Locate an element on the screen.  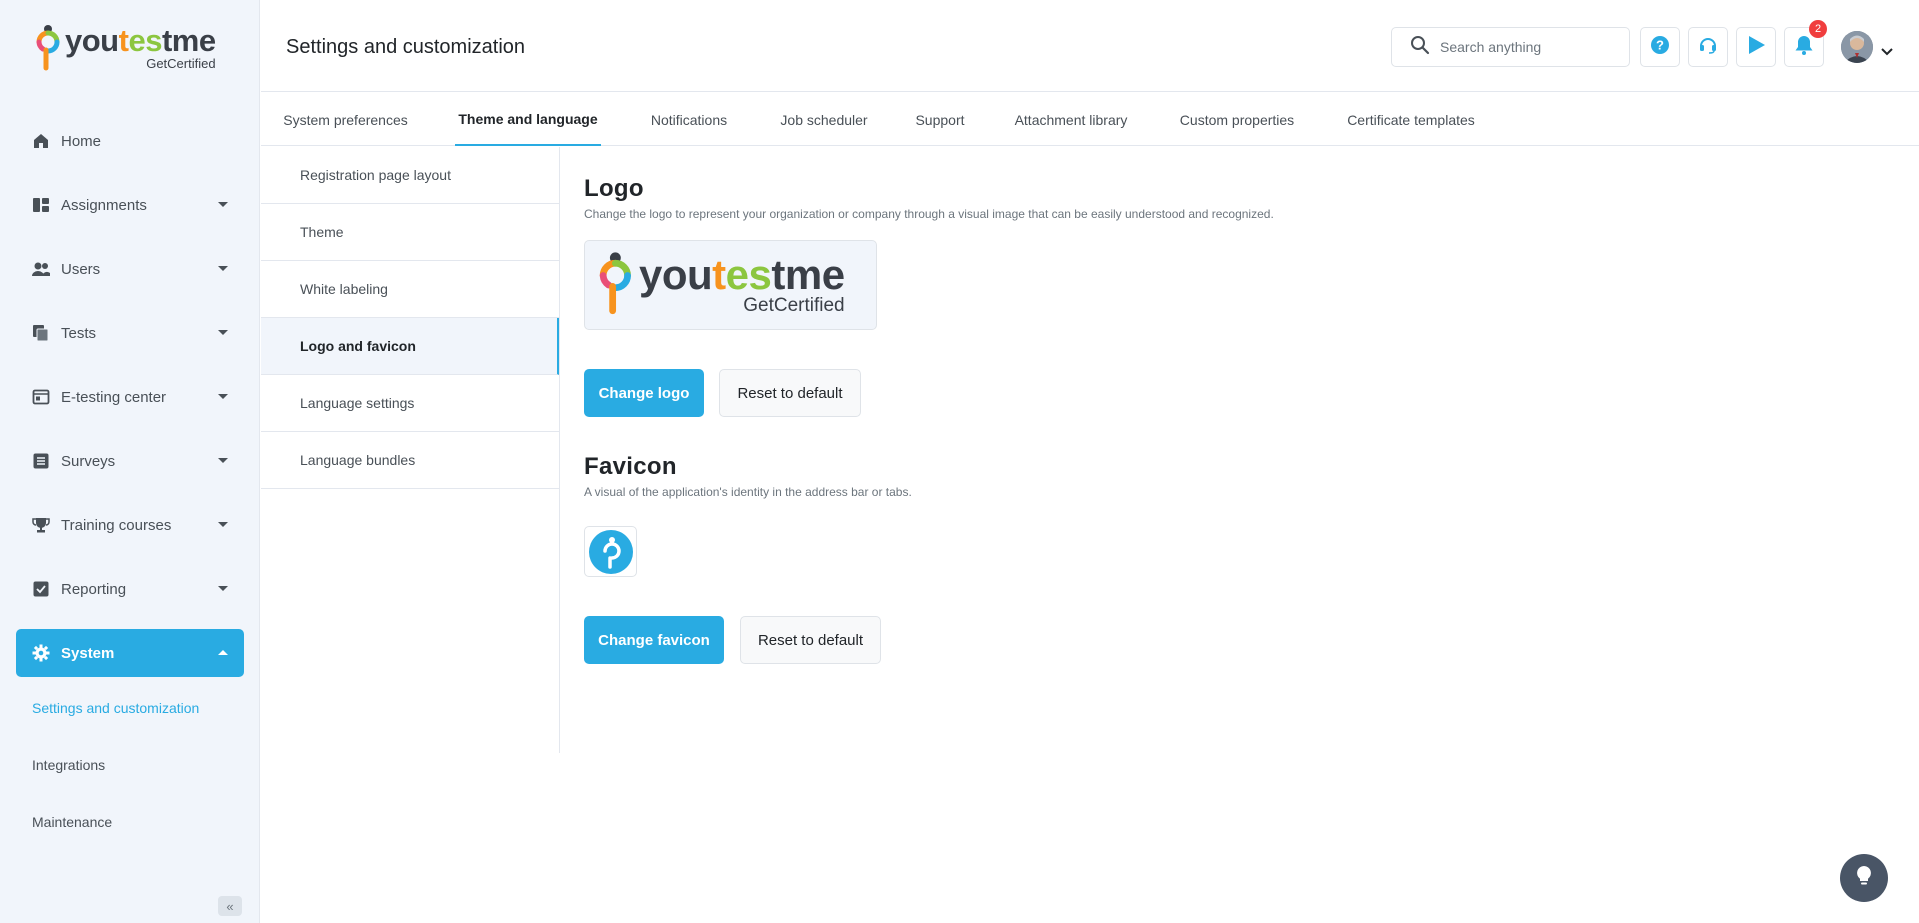
lightbulb-icon is located at coordinates (1864, 878).